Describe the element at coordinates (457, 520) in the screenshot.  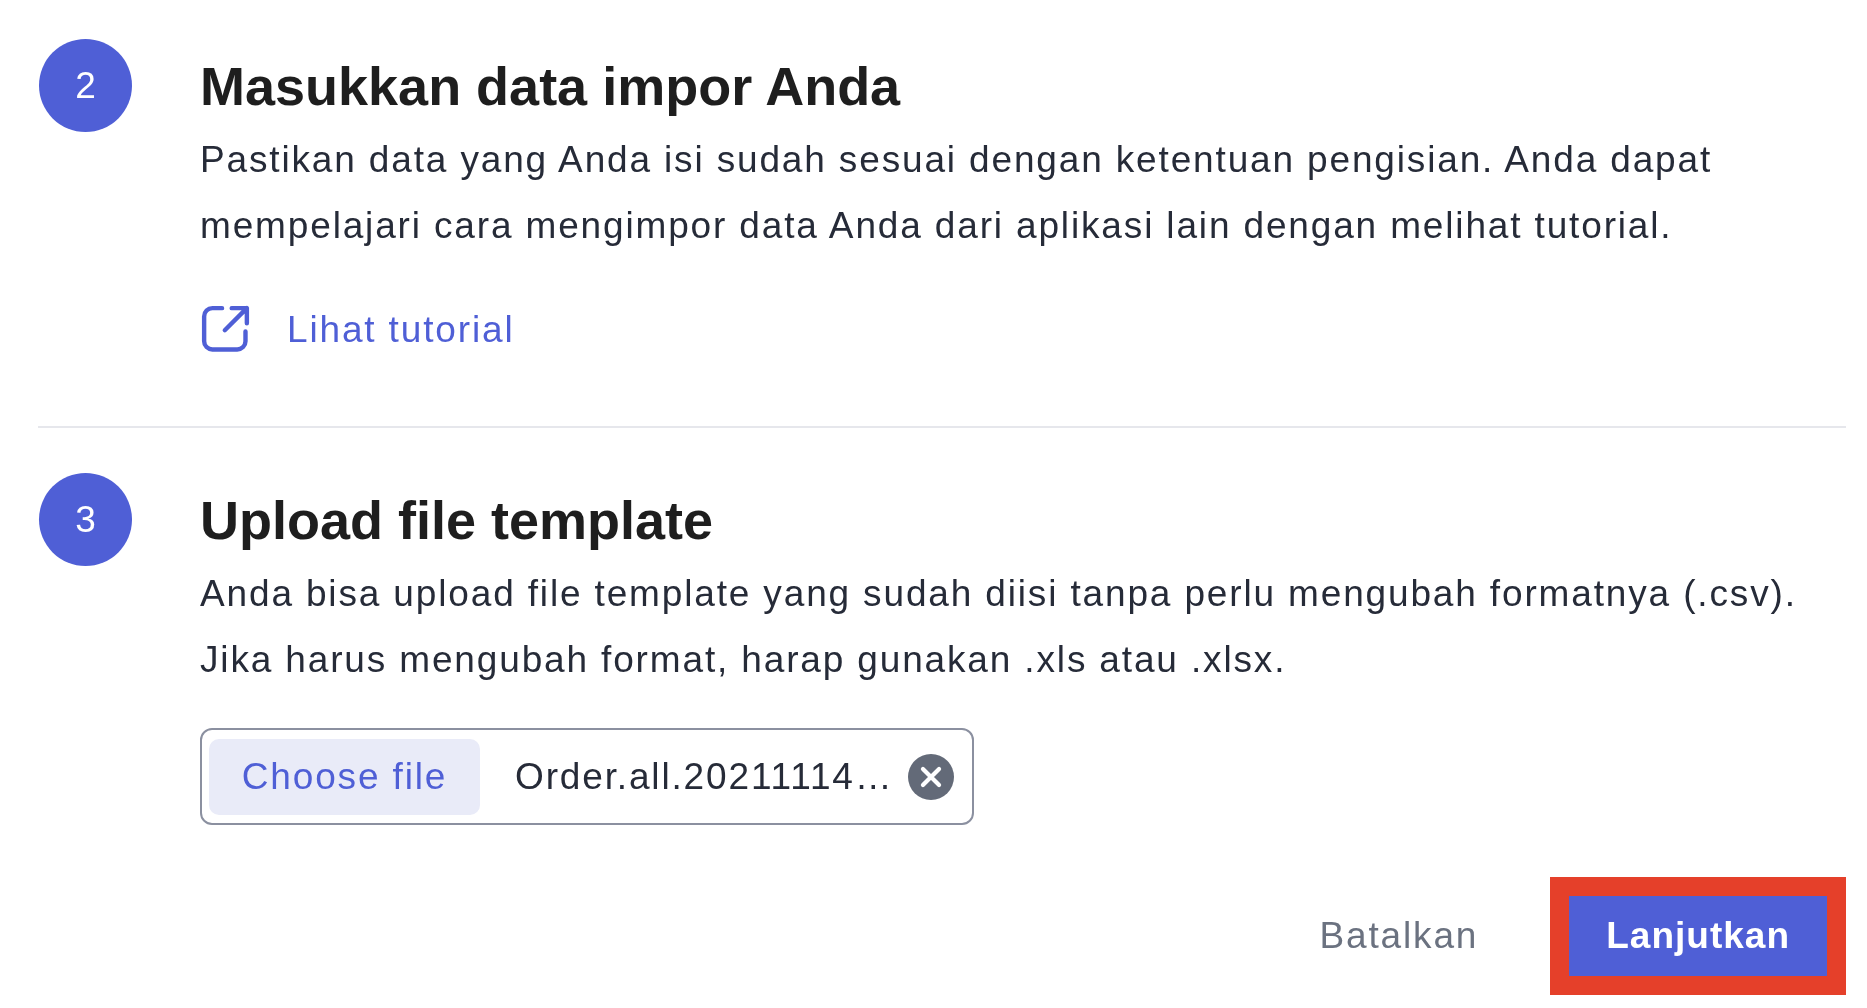
I see `step-title: Upload file template` at that location.